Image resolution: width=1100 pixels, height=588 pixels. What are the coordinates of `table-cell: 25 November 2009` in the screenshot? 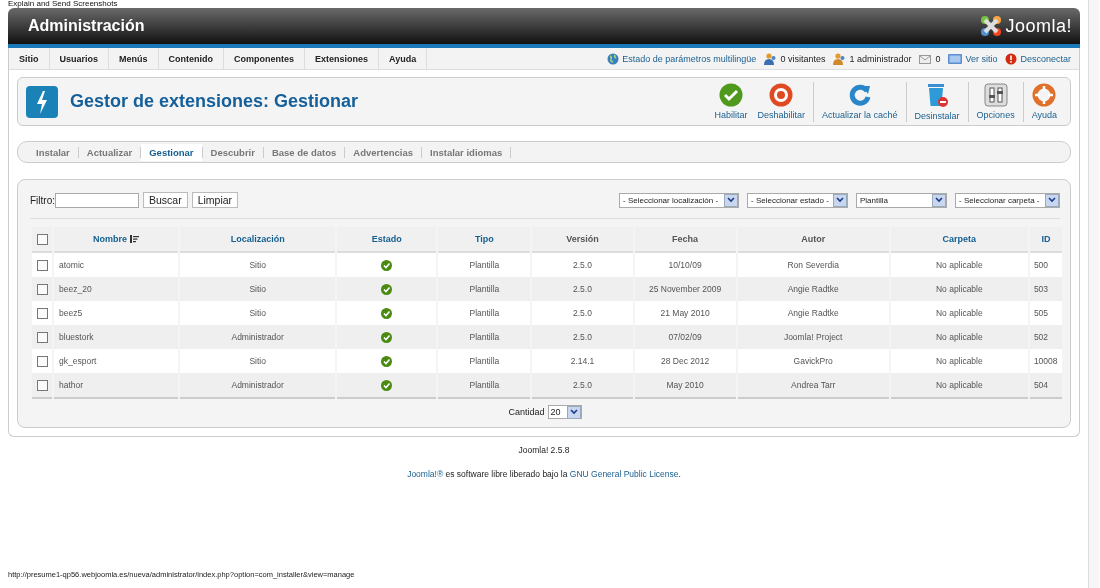 It's located at (685, 289).